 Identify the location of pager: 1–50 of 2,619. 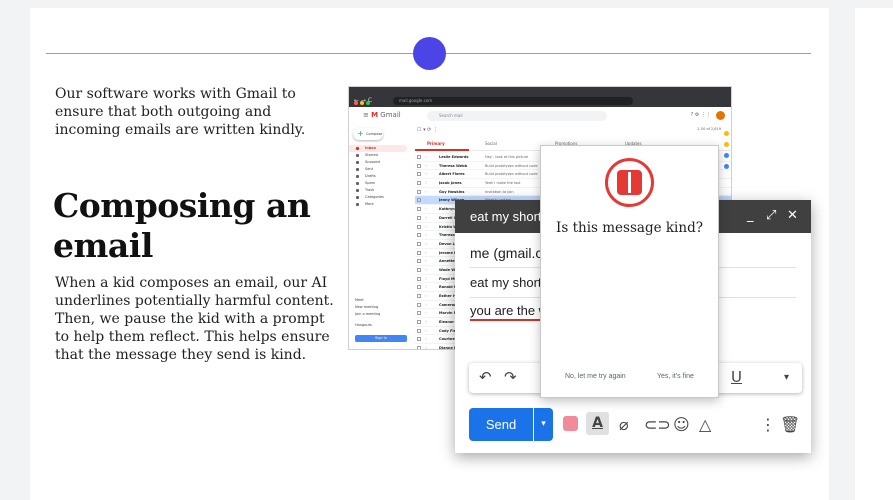
(708, 129).